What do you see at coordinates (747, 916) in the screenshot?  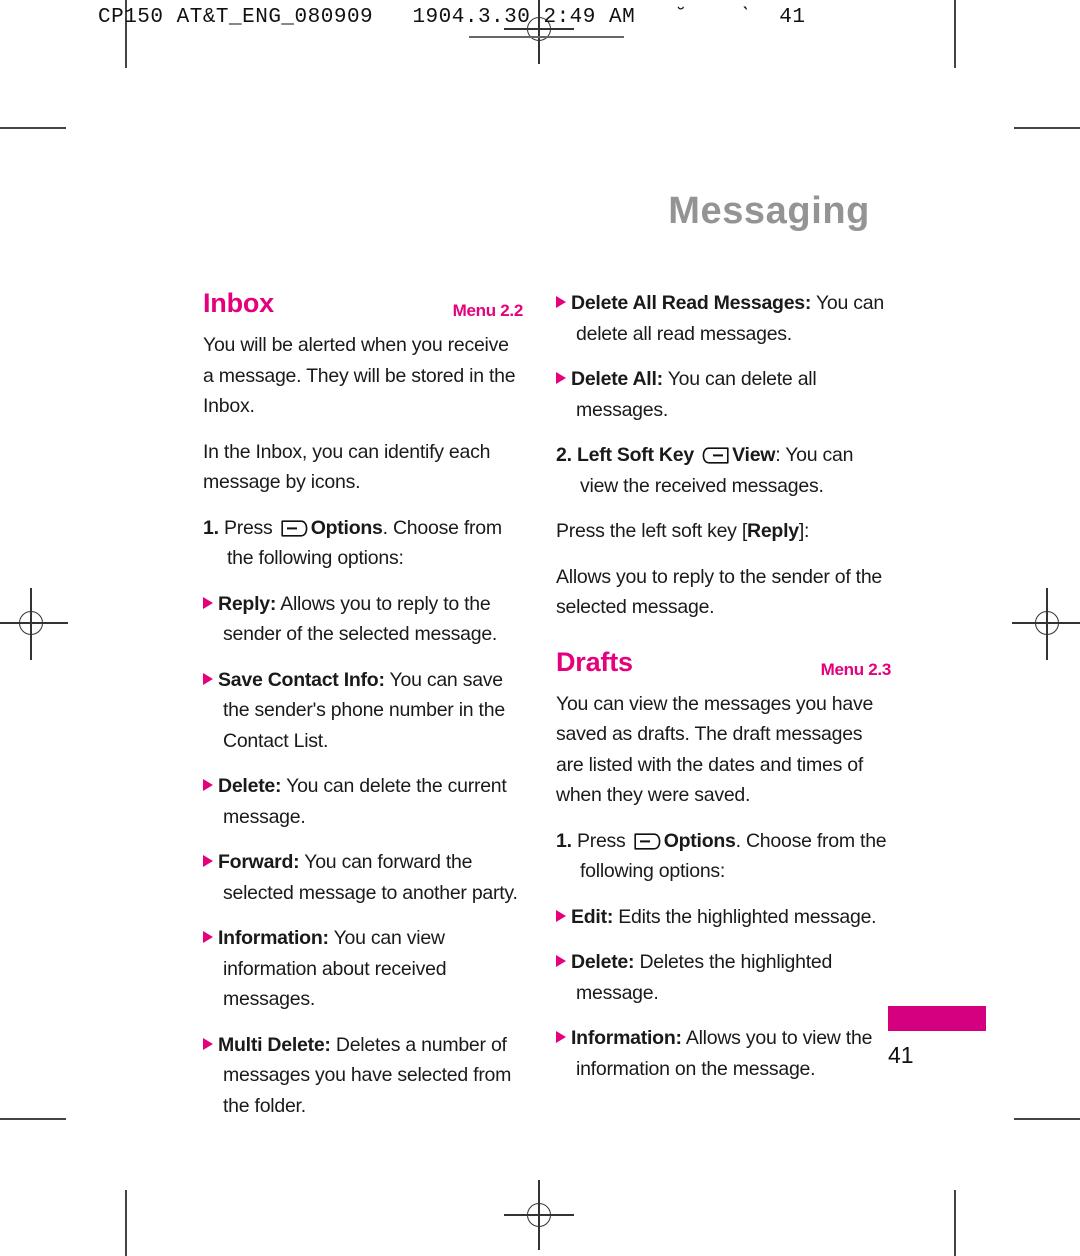 I see `bullet-text: Edits the highlighted message.` at bounding box center [747, 916].